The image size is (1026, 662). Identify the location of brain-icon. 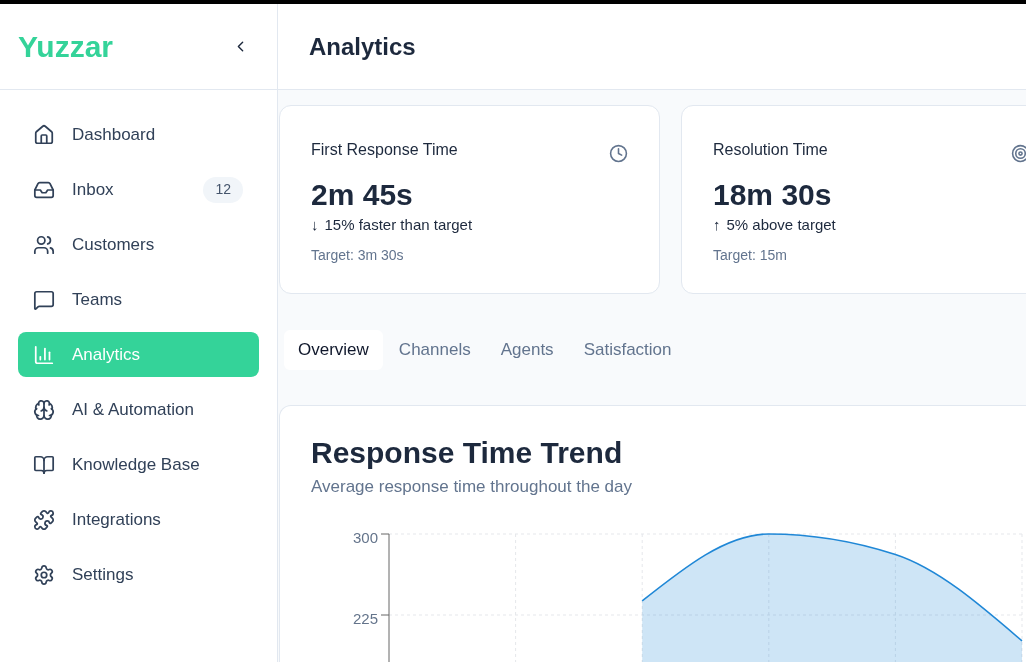
(44, 409).